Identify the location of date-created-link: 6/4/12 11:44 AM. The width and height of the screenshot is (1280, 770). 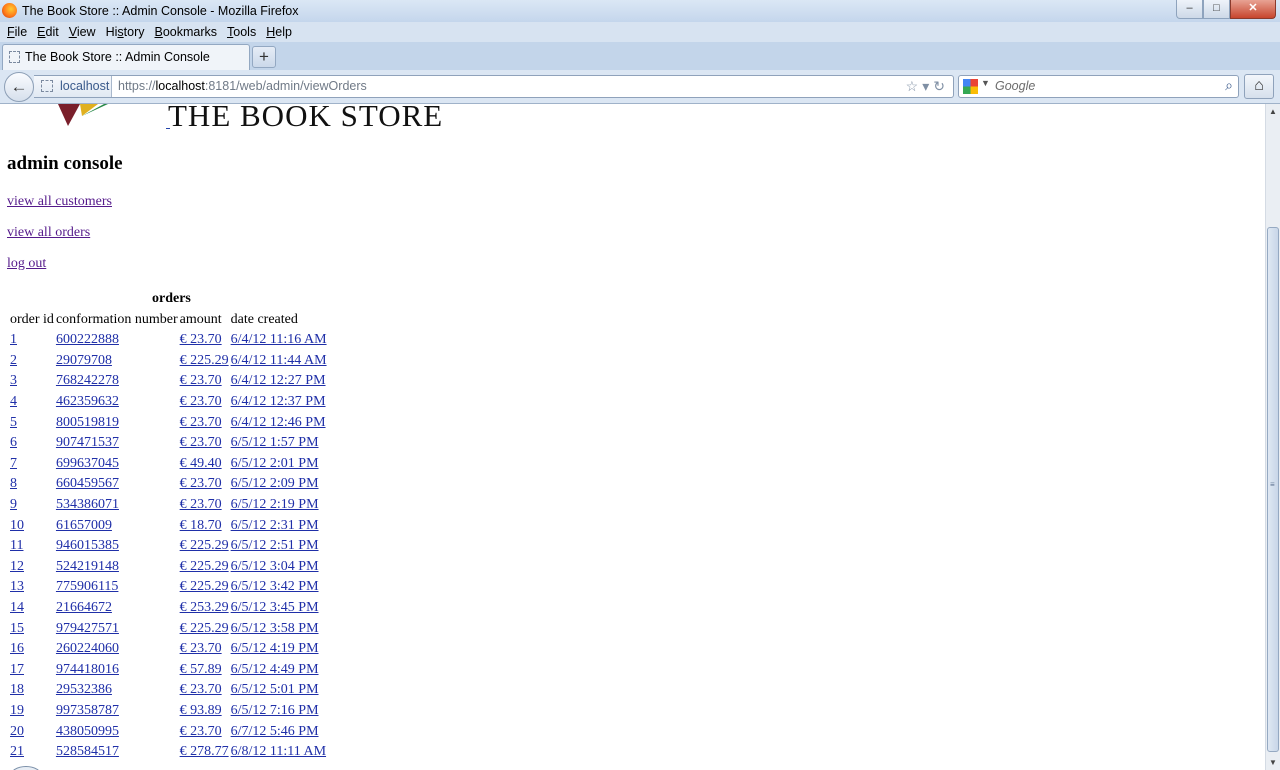
(279, 360).